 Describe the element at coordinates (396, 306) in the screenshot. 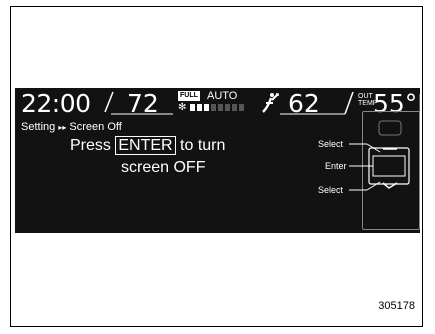

I see `figure-id: 305178` at that location.